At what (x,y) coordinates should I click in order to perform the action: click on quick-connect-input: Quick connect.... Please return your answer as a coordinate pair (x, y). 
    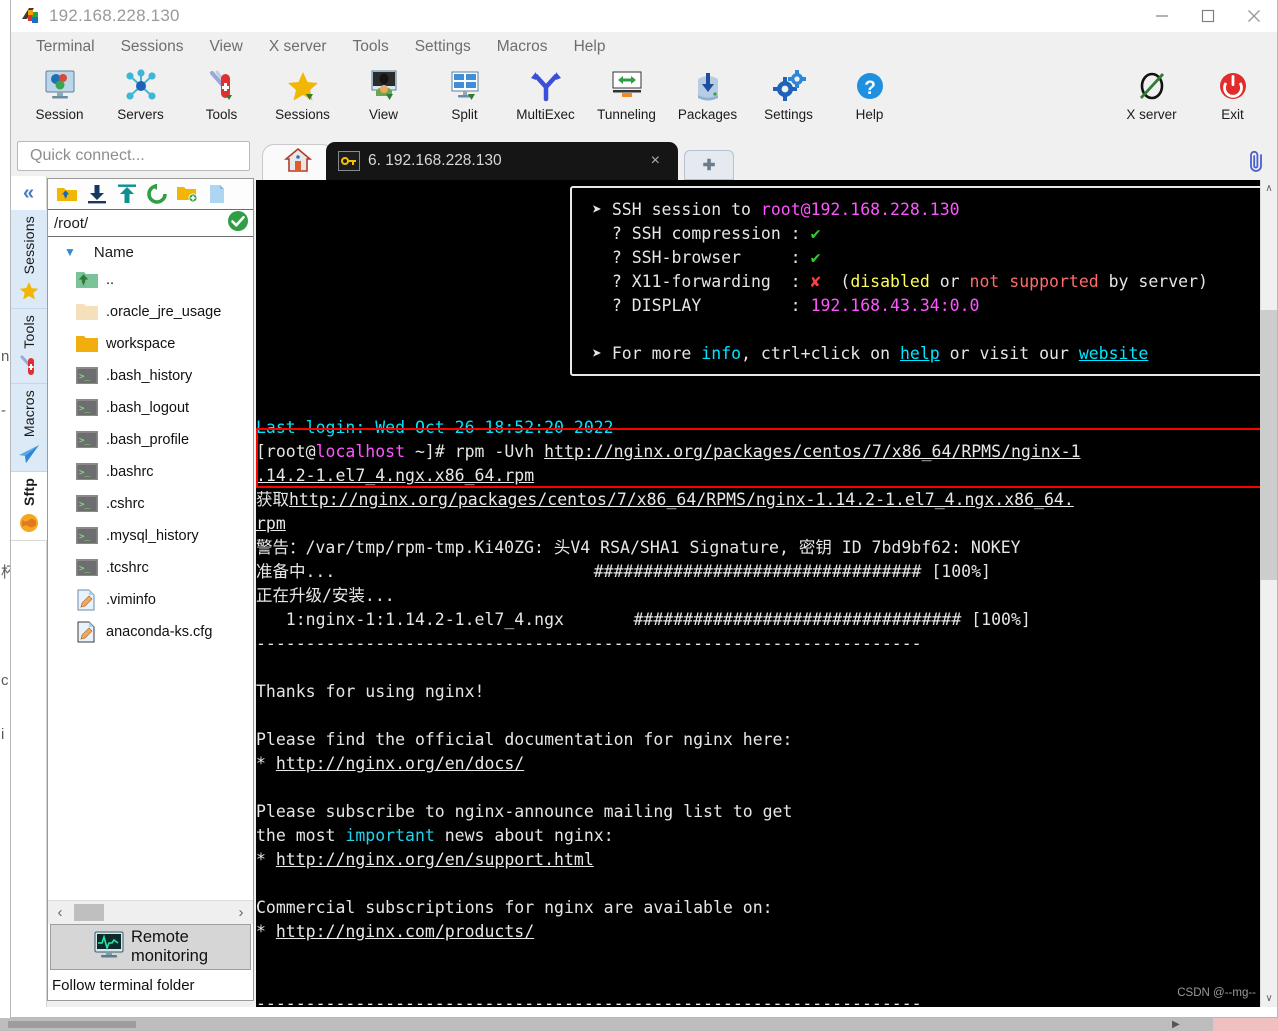
    Looking at the image, I should click on (133, 156).